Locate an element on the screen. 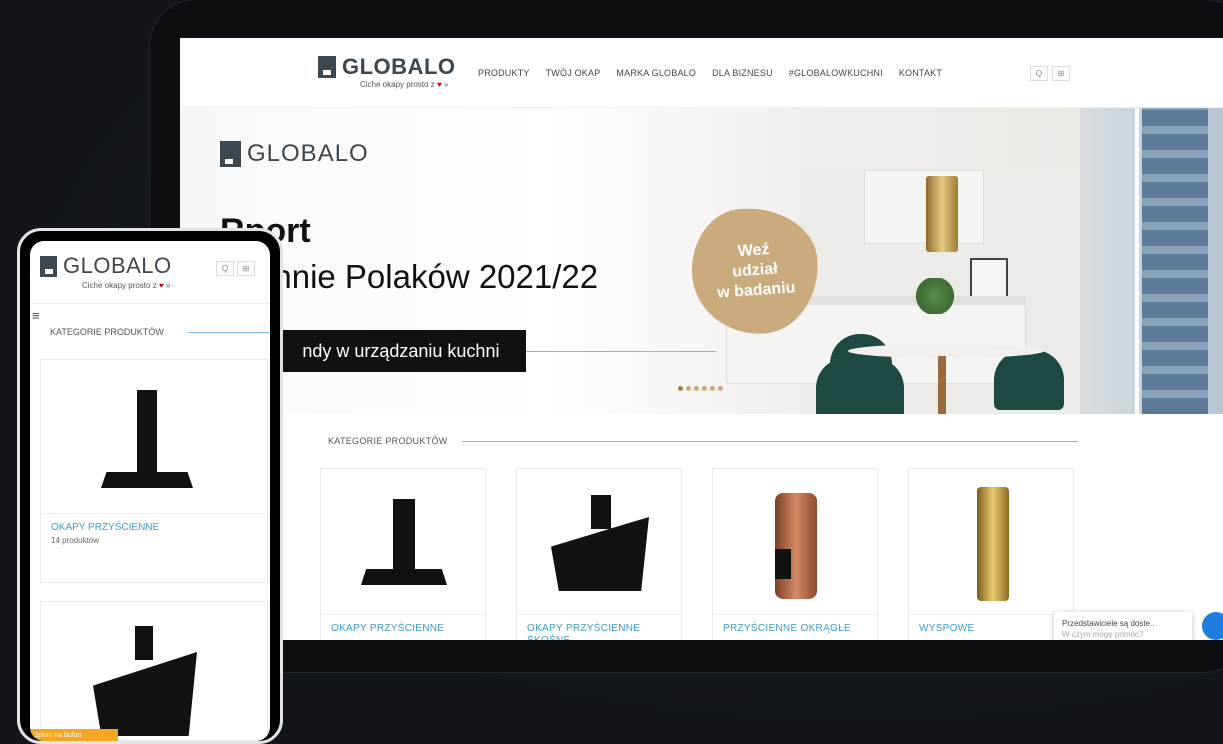 The height and width of the screenshot is (744, 1223). nav-item-dla-biznesu: DLA BIZNESU is located at coordinates (742, 73).